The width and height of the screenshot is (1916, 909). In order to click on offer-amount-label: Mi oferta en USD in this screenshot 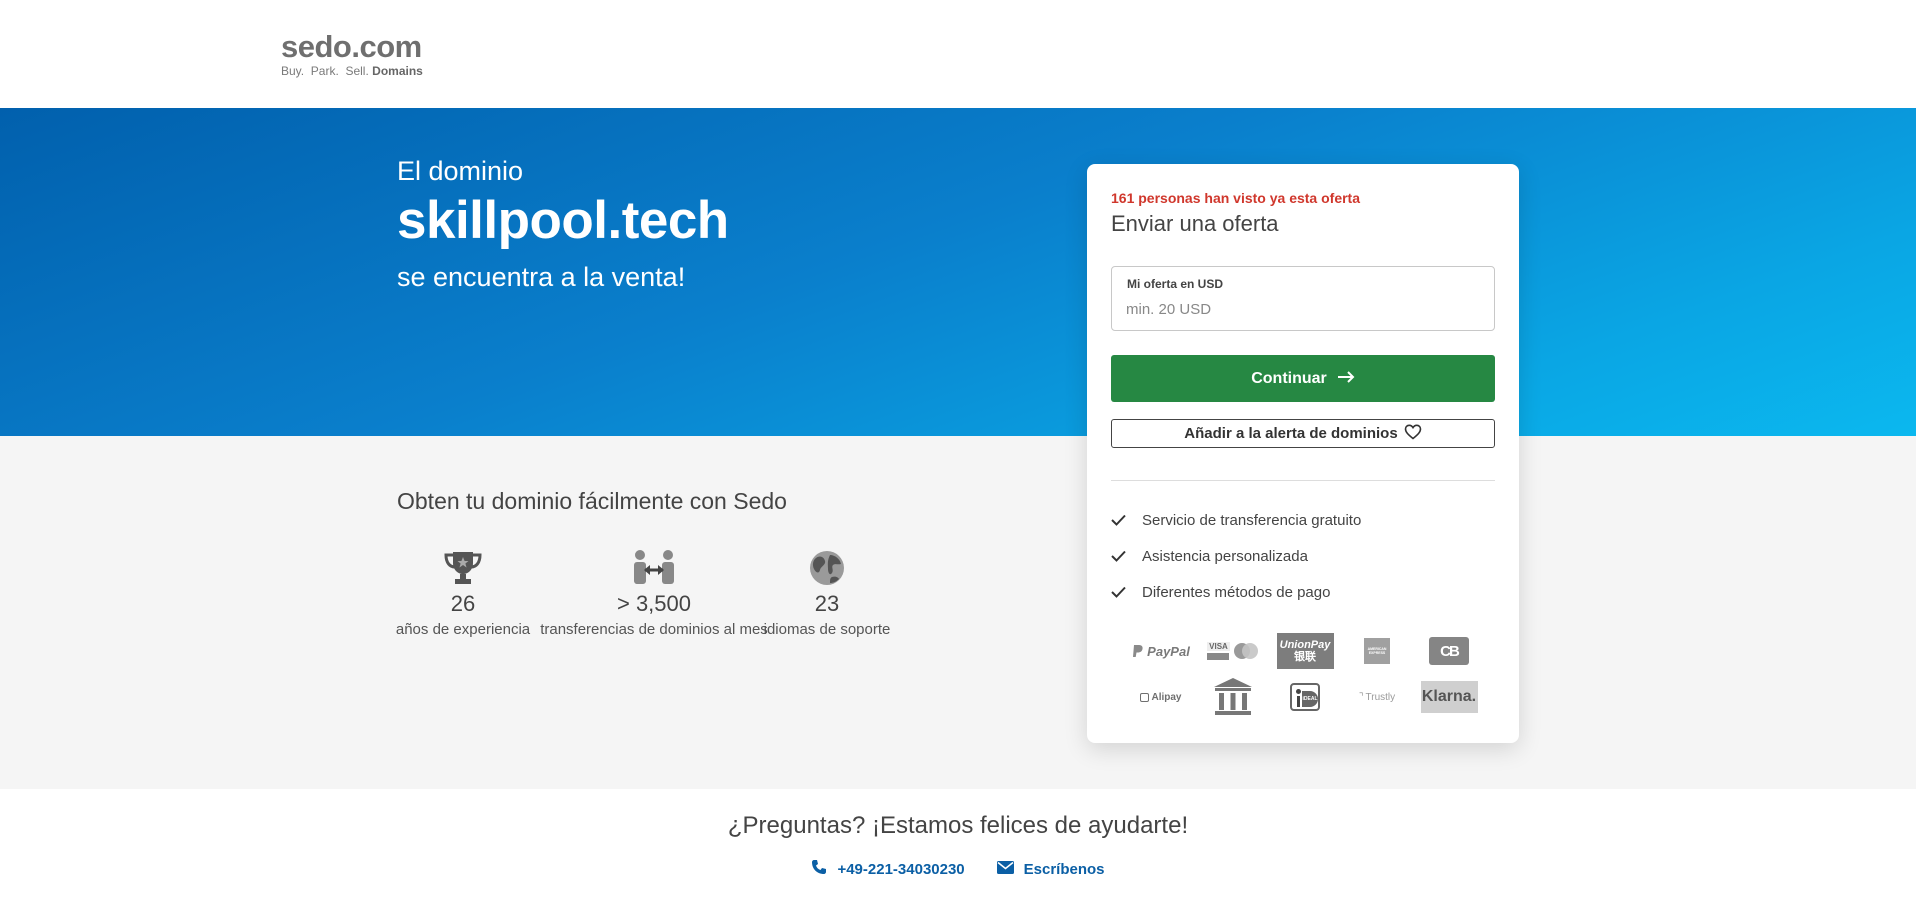, I will do `click(1175, 284)`.